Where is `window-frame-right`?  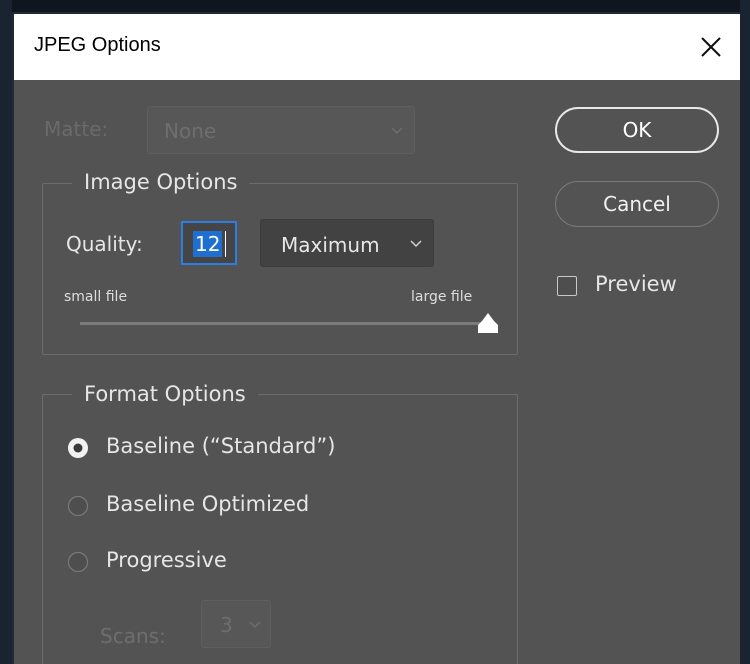 window-frame-right is located at coordinates (745, 332).